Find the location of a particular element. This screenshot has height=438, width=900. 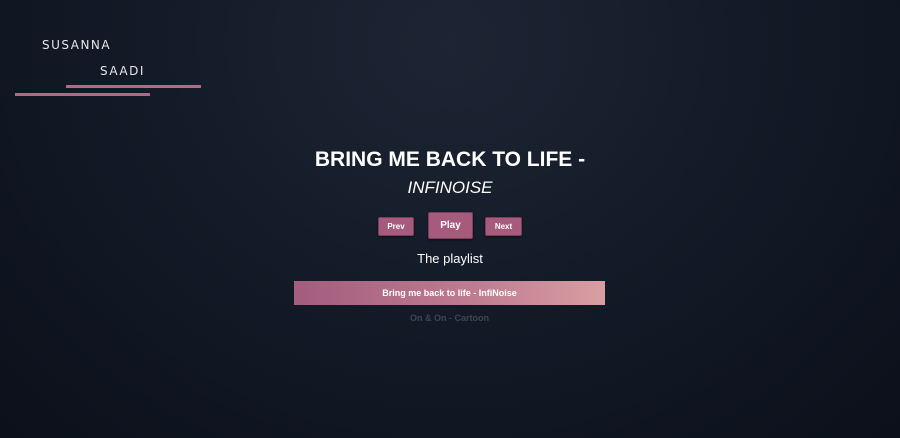

next-button: Next is located at coordinates (503, 226).